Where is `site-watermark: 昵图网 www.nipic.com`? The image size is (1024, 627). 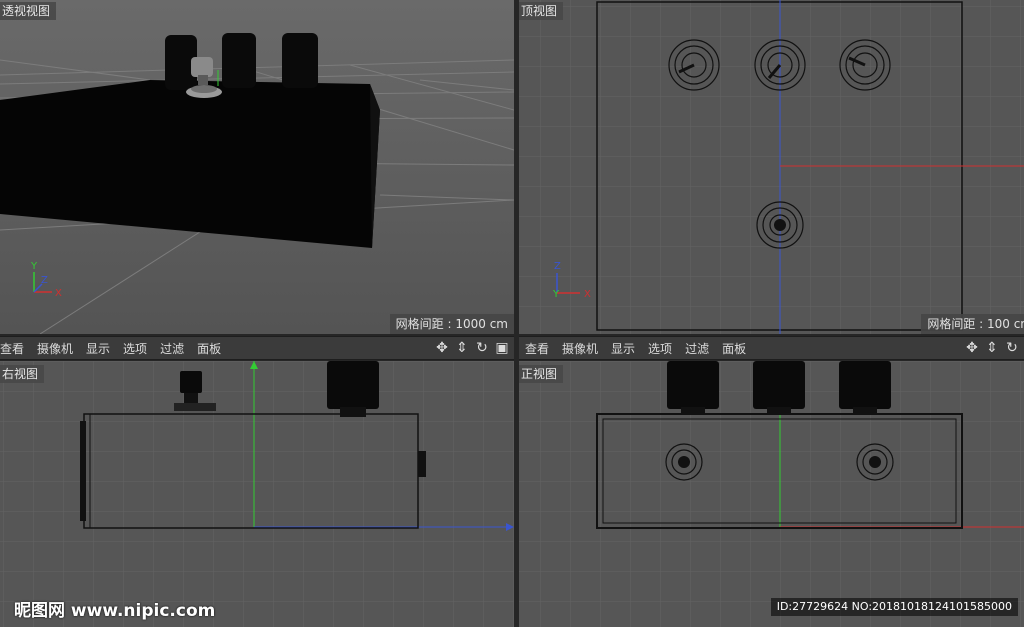
site-watermark: 昵图网 www.nipic.com is located at coordinates (115, 611).